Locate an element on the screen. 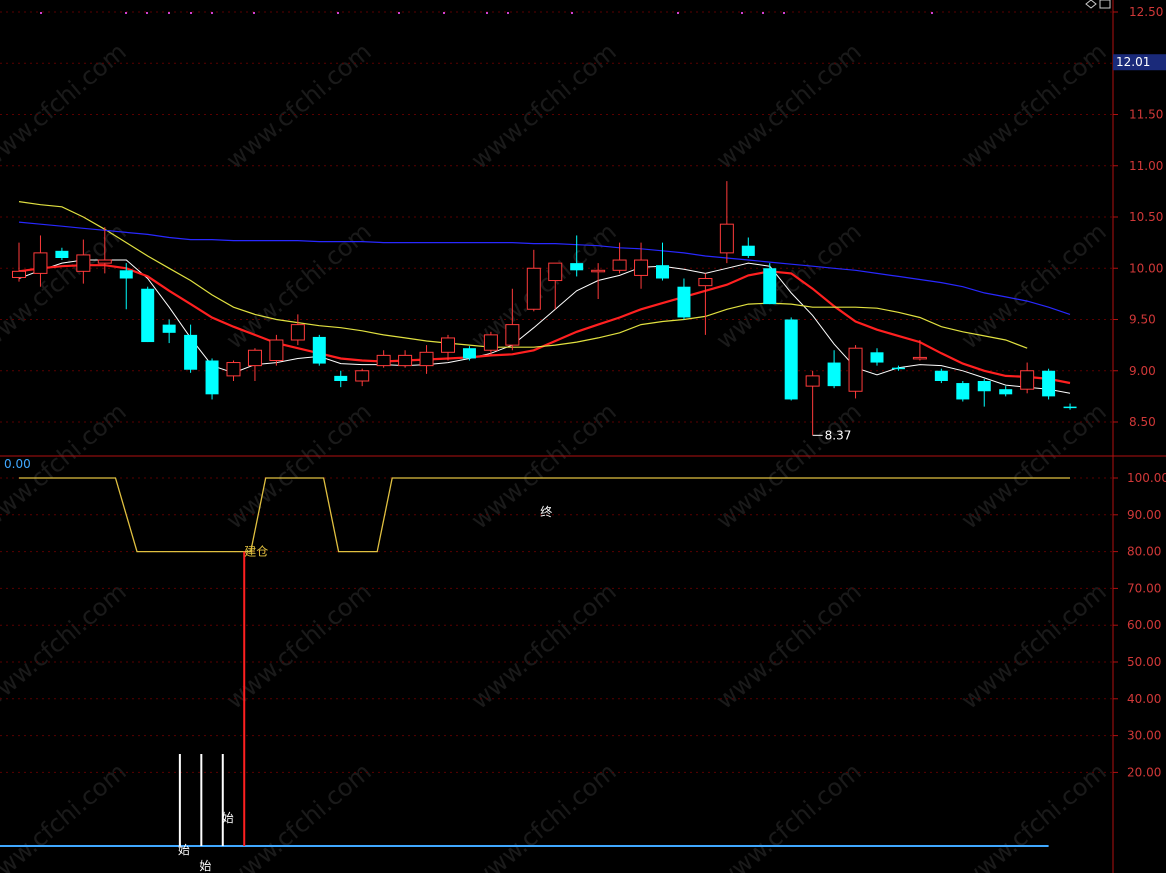 This screenshot has height=873, width=1166. indicator-tick-label: 60.00 is located at coordinates (1144, 625).